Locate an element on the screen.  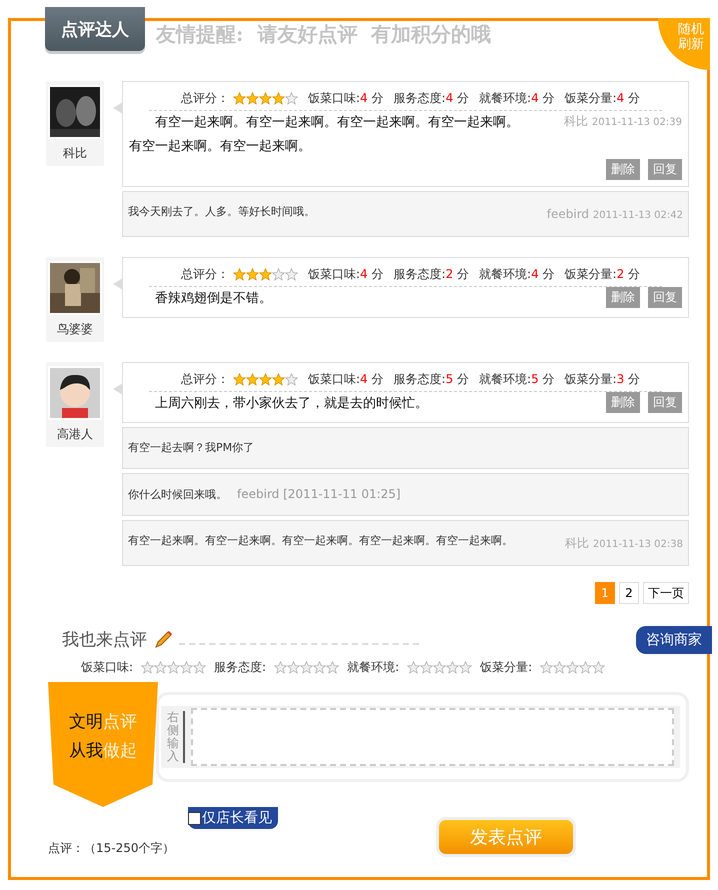
pencil-icon is located at coordinates (163, 640).